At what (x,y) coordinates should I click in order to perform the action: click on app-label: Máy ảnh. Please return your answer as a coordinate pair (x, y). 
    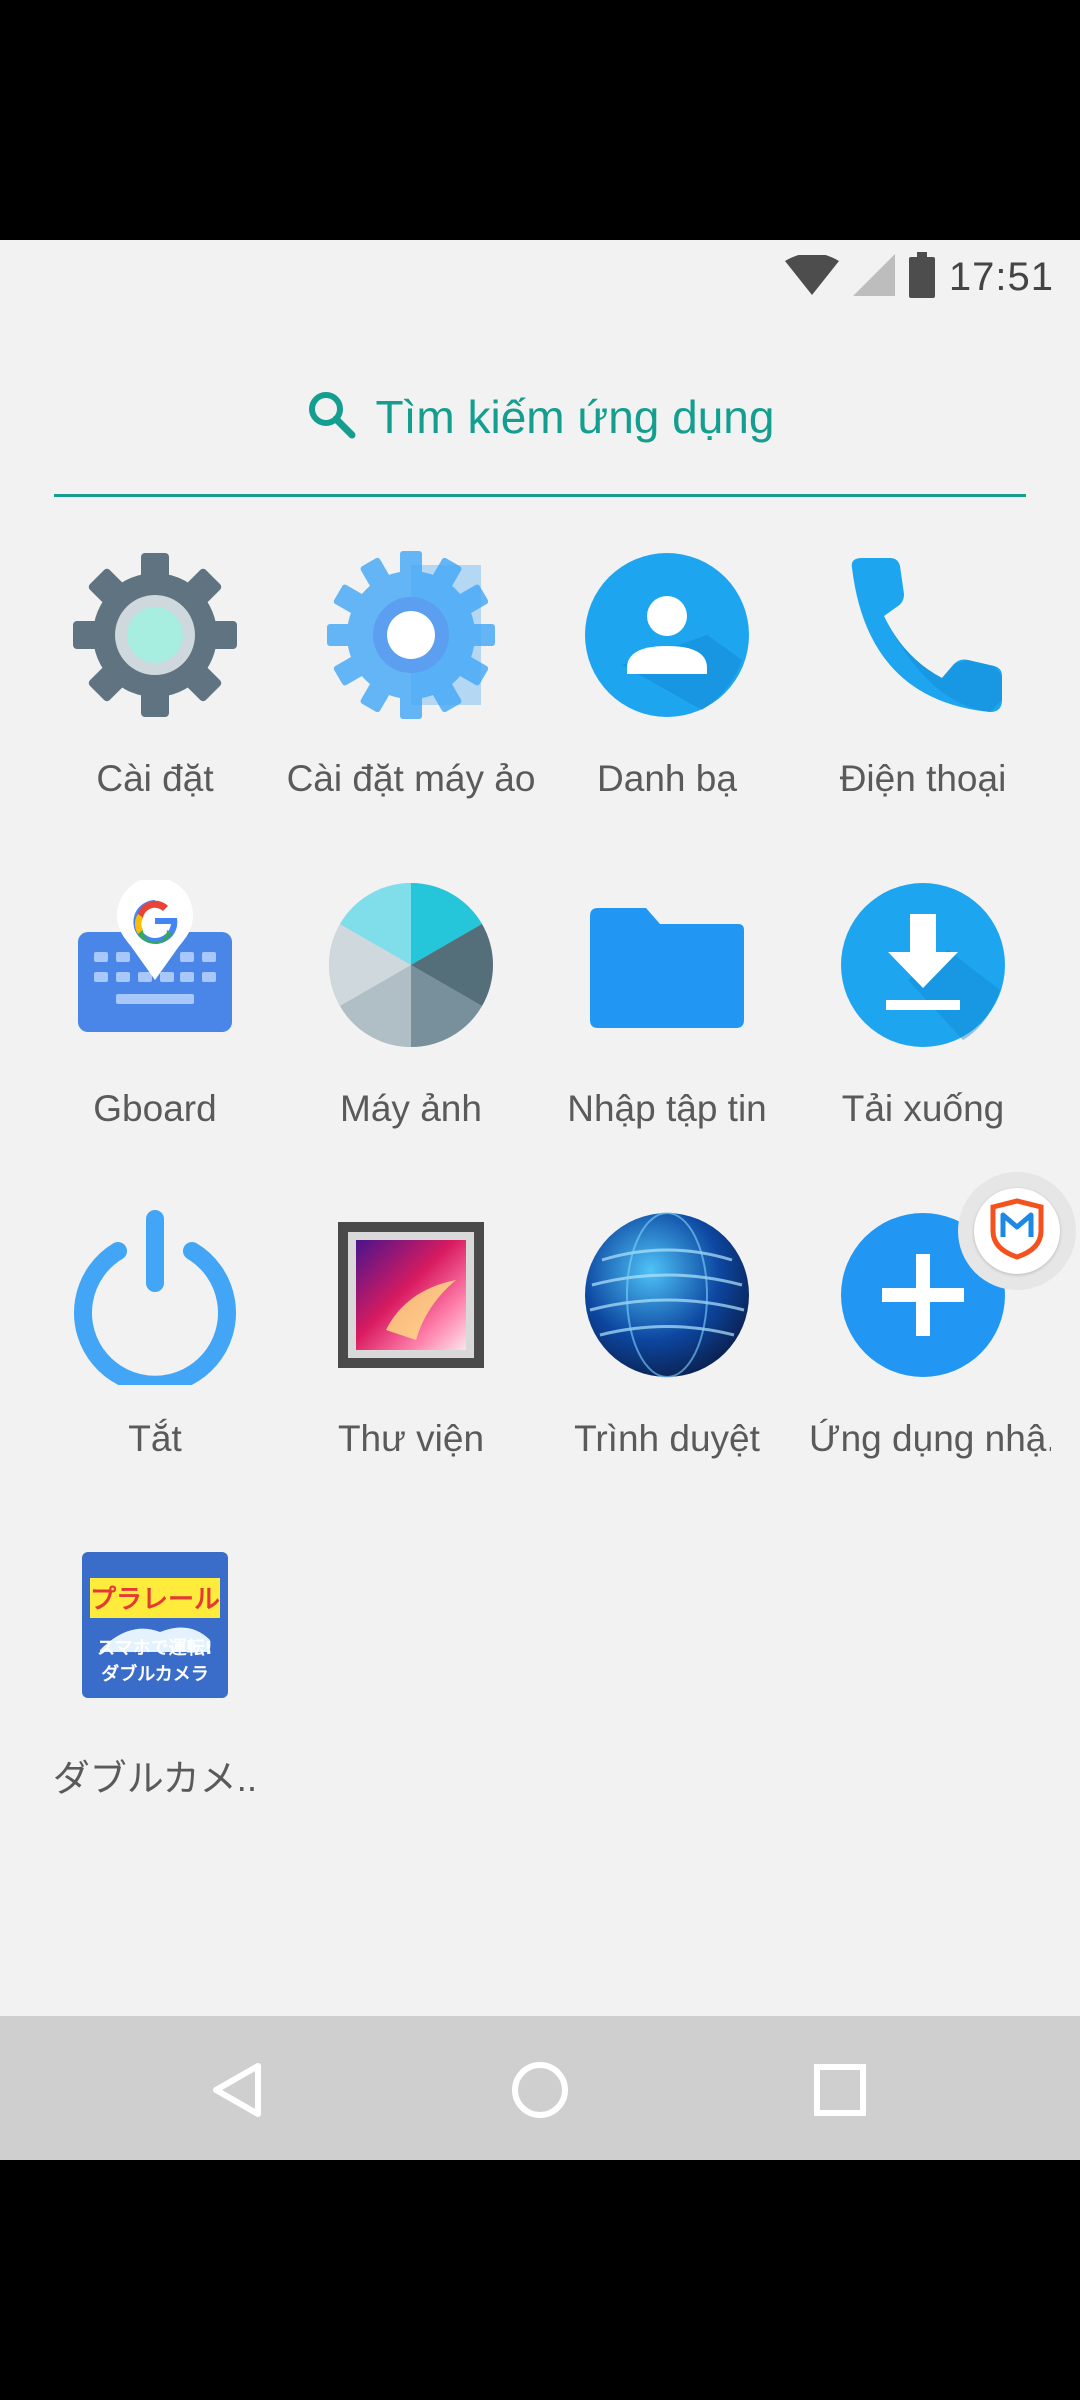
    Looking at the image, I should click on (411, 1108).